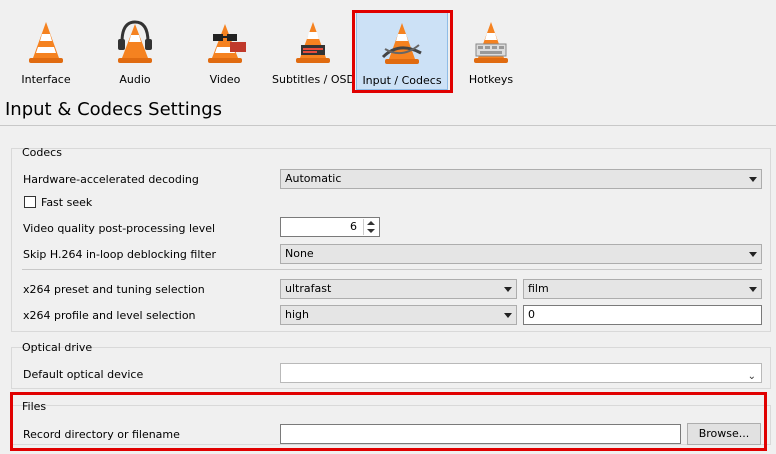  Describe the element at coordinates (370, 227) in the screenshot. I see `spin-buttons` at that location.